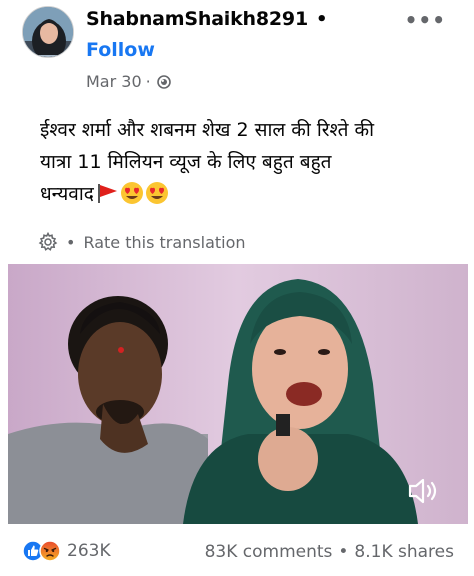 The image size is (474, 576). I want to click on post-text-line-3-text: धन्यवाद, so click(67, 194).